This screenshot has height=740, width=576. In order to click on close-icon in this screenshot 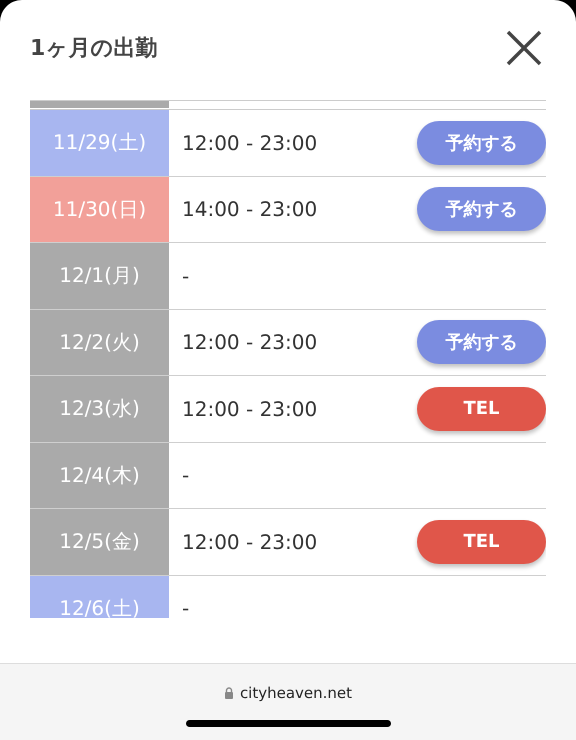, I will do `click(524, 48)`.